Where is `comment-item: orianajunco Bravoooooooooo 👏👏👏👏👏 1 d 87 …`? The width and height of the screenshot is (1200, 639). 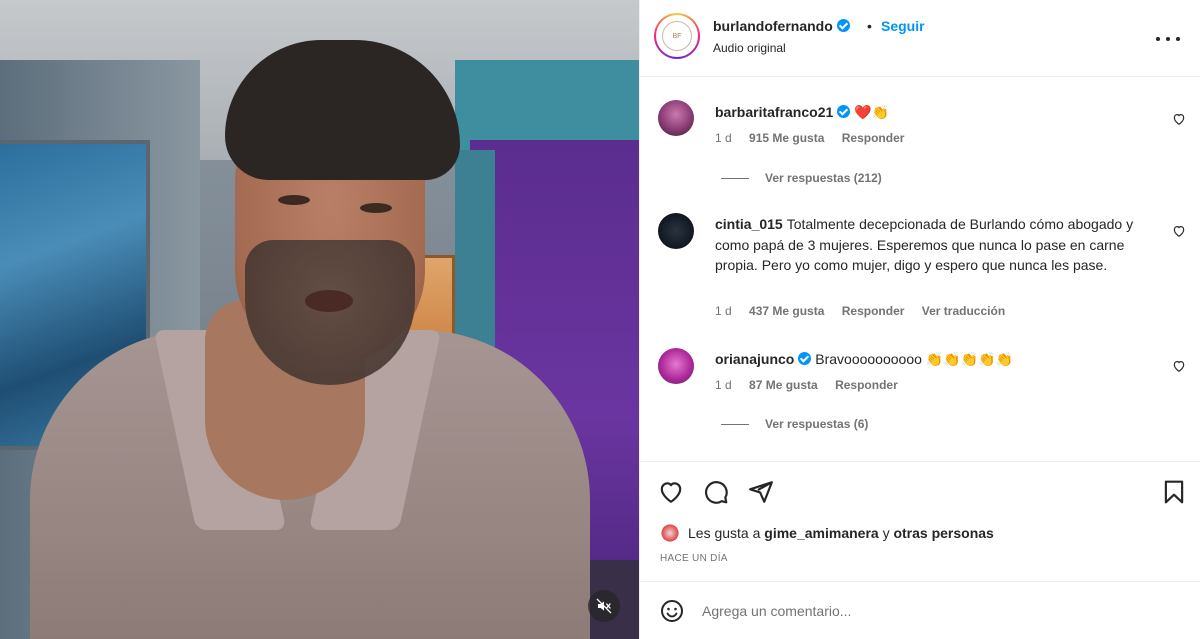
comment-item: orianajunco Bravoooooooooo 👏👏👏👏👏 1 d 87 … is located at coordinates (922, 398).